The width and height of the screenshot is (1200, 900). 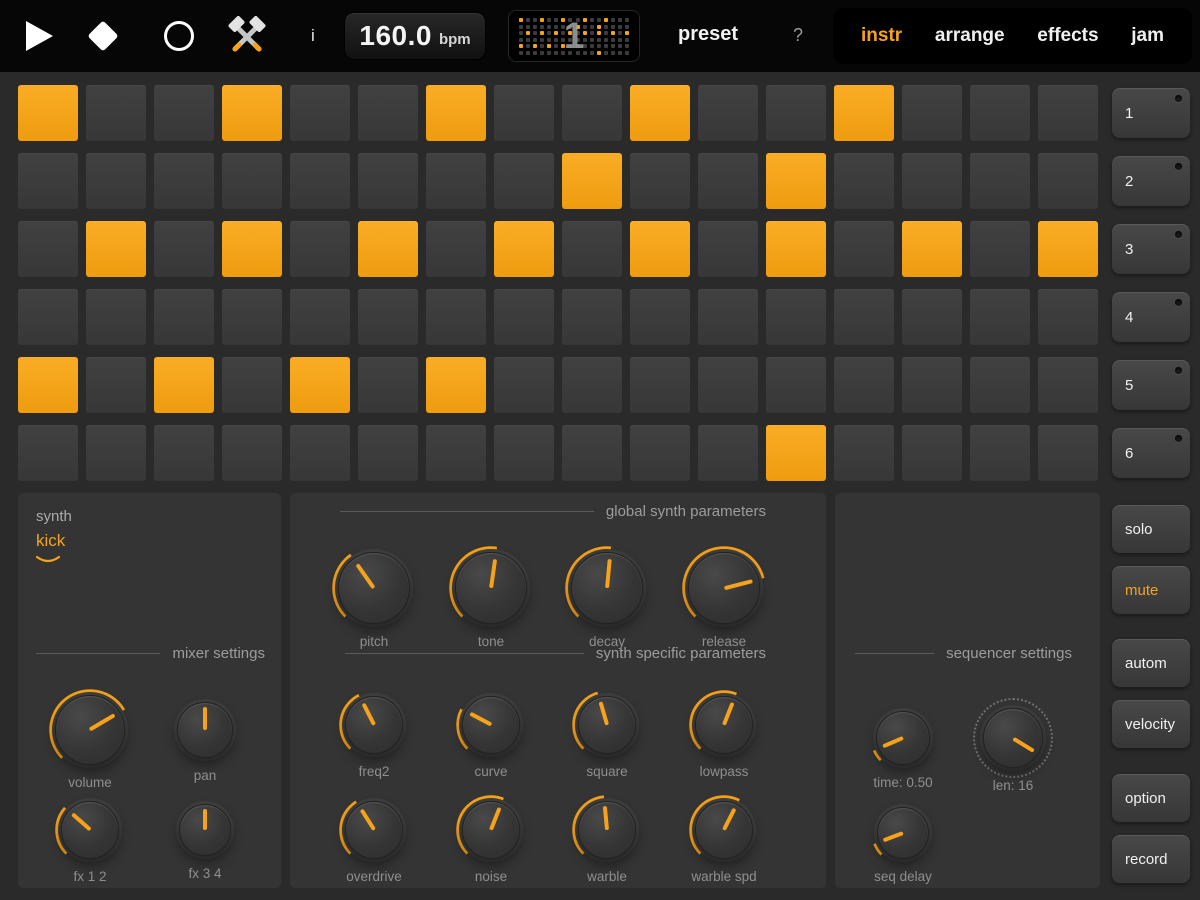 I want to click on velocity-button: velocity, so click(x=1151, y=724).